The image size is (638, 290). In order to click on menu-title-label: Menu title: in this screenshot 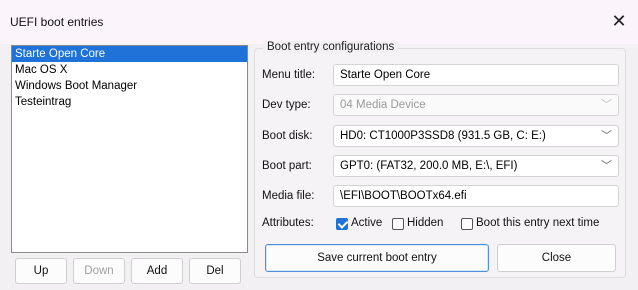, I will do `click(289, 75)`.